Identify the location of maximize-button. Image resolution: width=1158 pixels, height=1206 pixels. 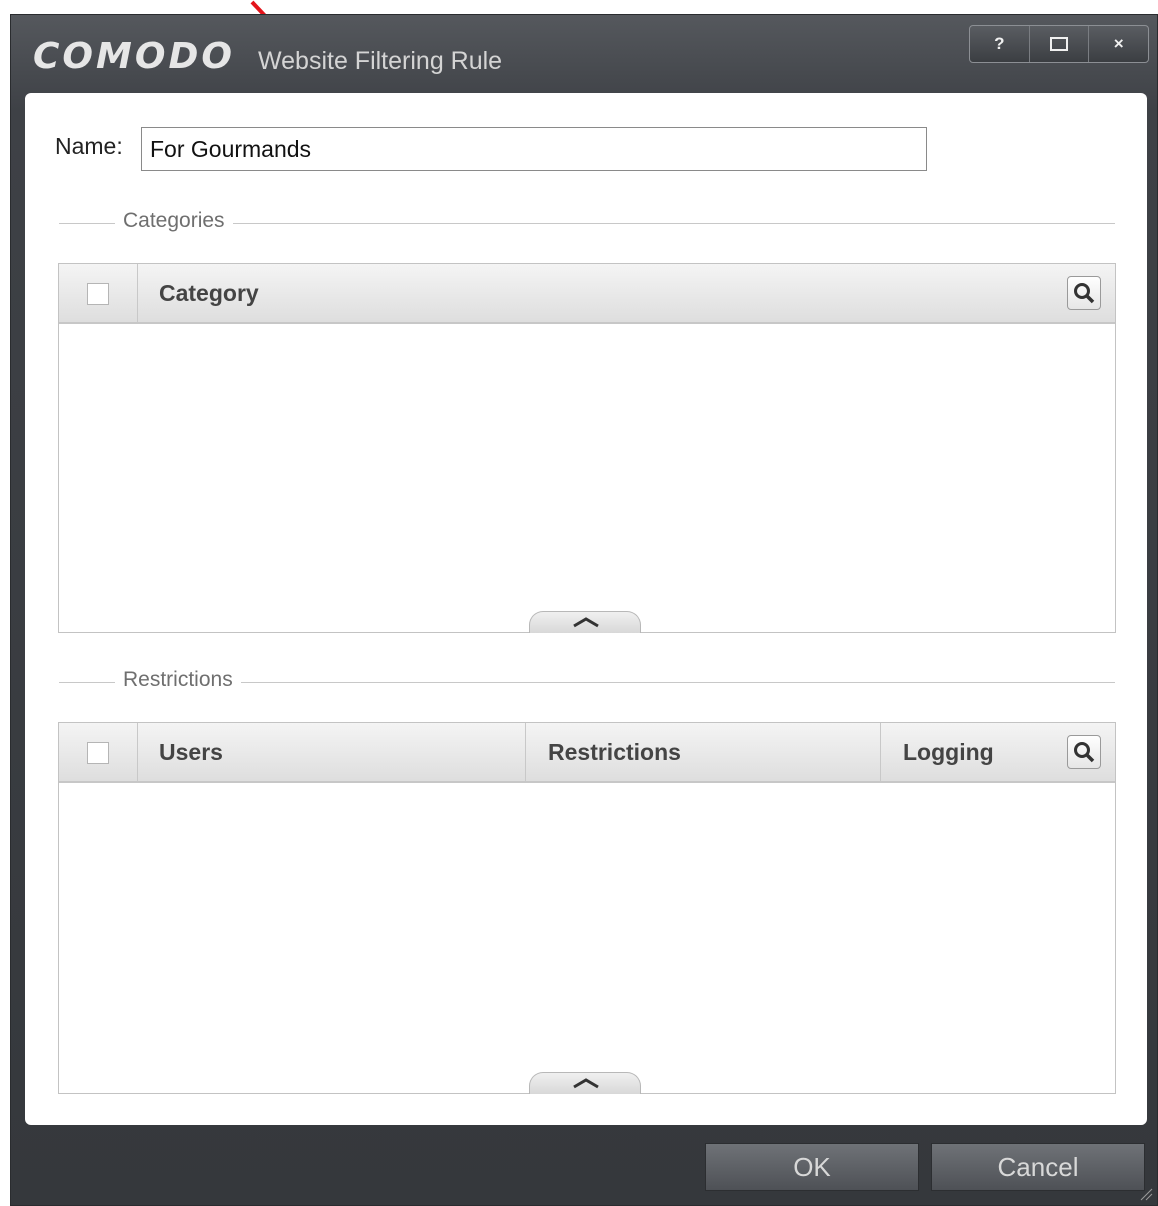
(1060, 44).